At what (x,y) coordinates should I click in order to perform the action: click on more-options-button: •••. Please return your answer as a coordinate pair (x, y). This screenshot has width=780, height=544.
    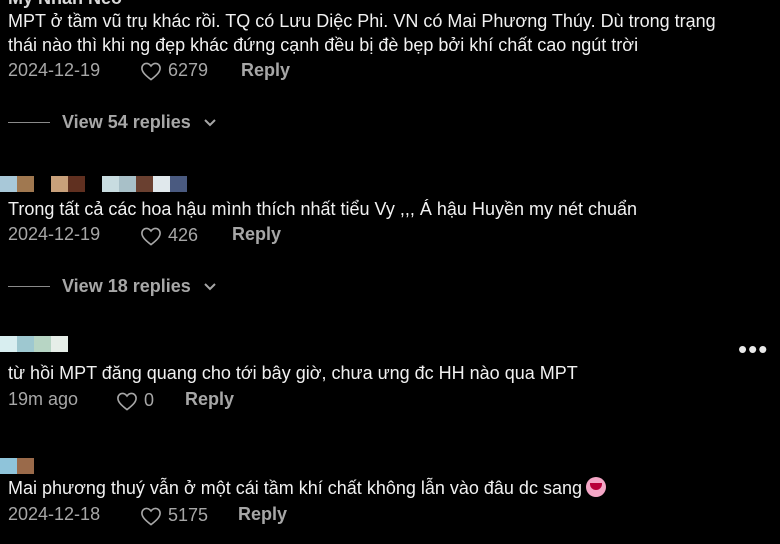
    Looking at the image, I should click on (753, 349).